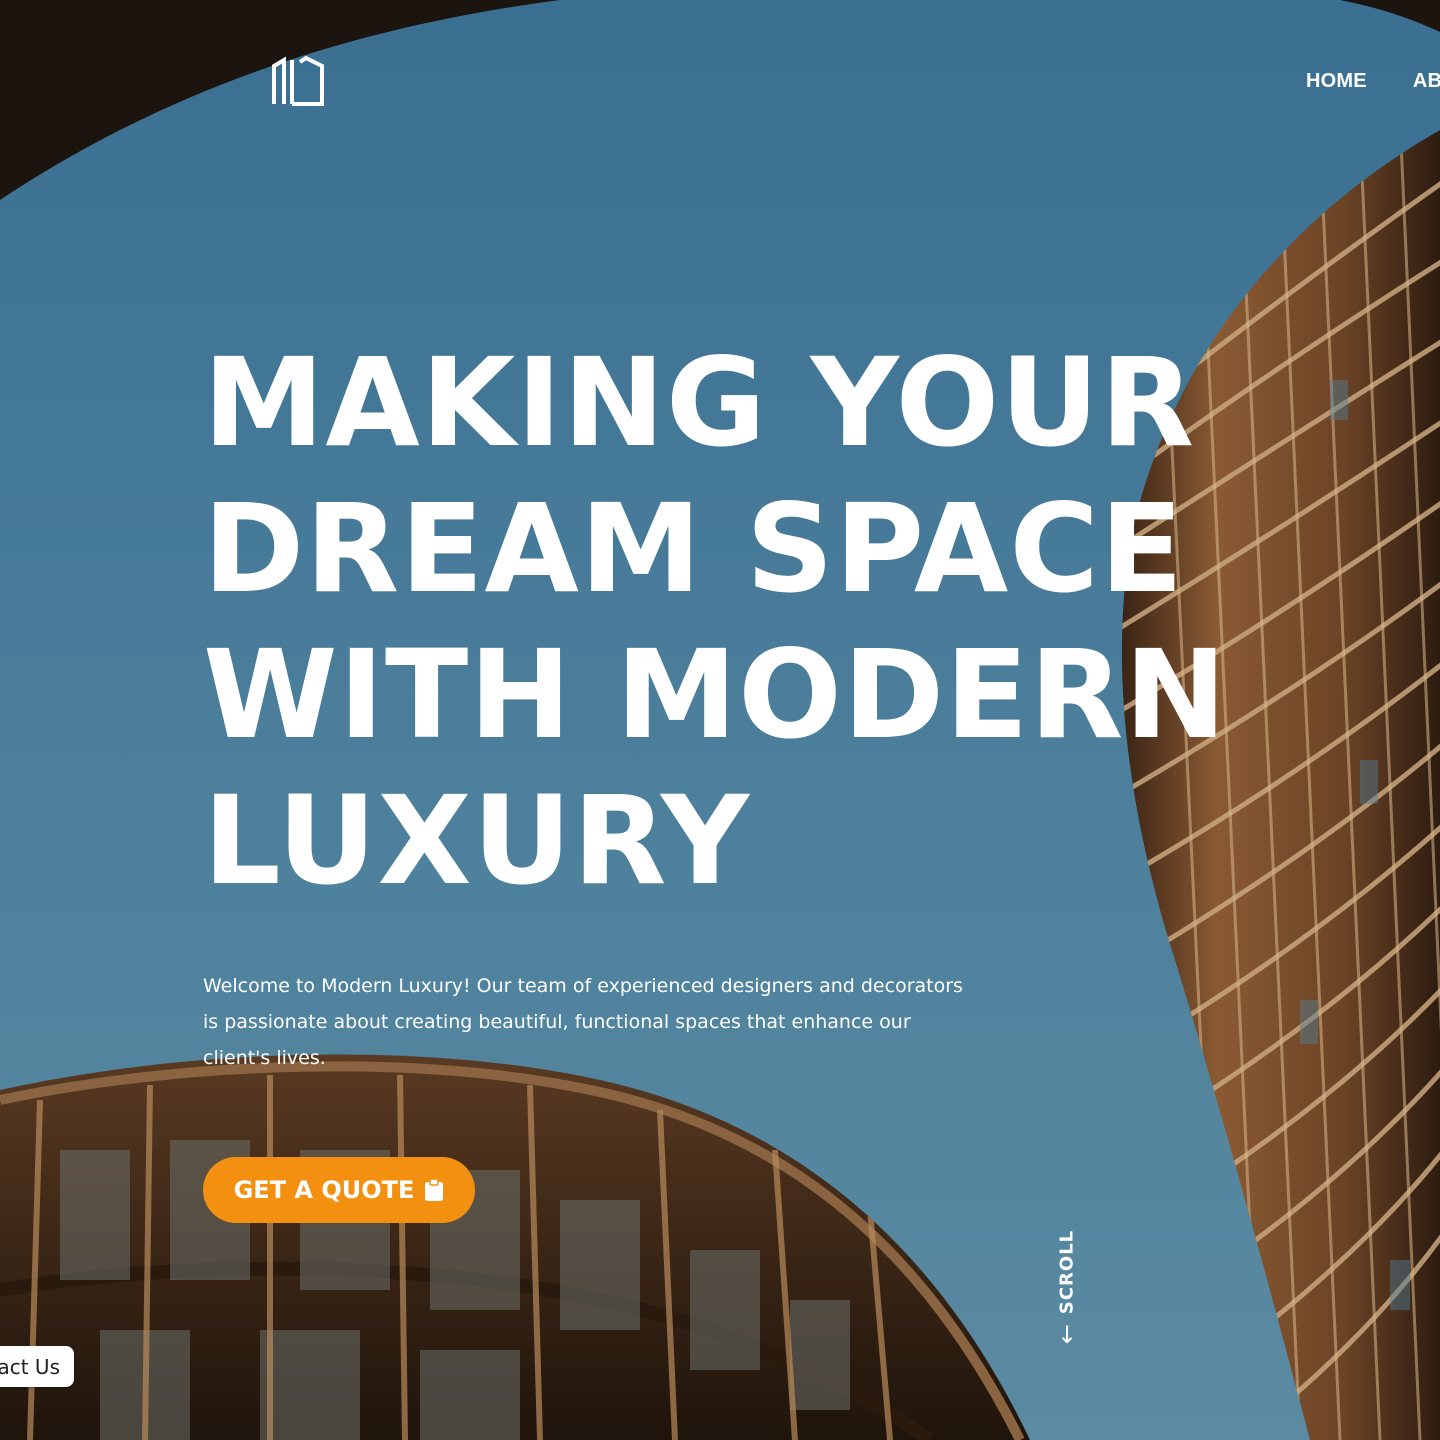 This screenshot has width=1440, height=1440. I want to click on scroll-label: SCROLL, so click(1067, 1272).